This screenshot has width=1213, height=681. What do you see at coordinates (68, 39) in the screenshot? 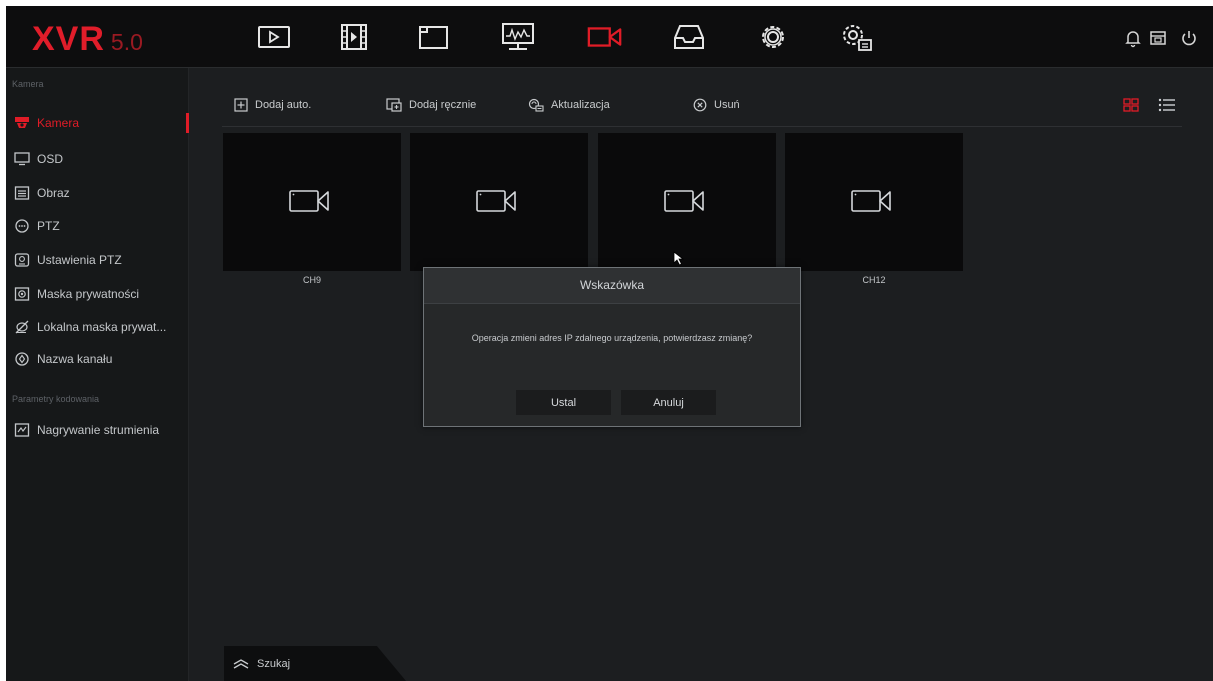
I see `logo-text: XVR` at bounding box center [68, 39].